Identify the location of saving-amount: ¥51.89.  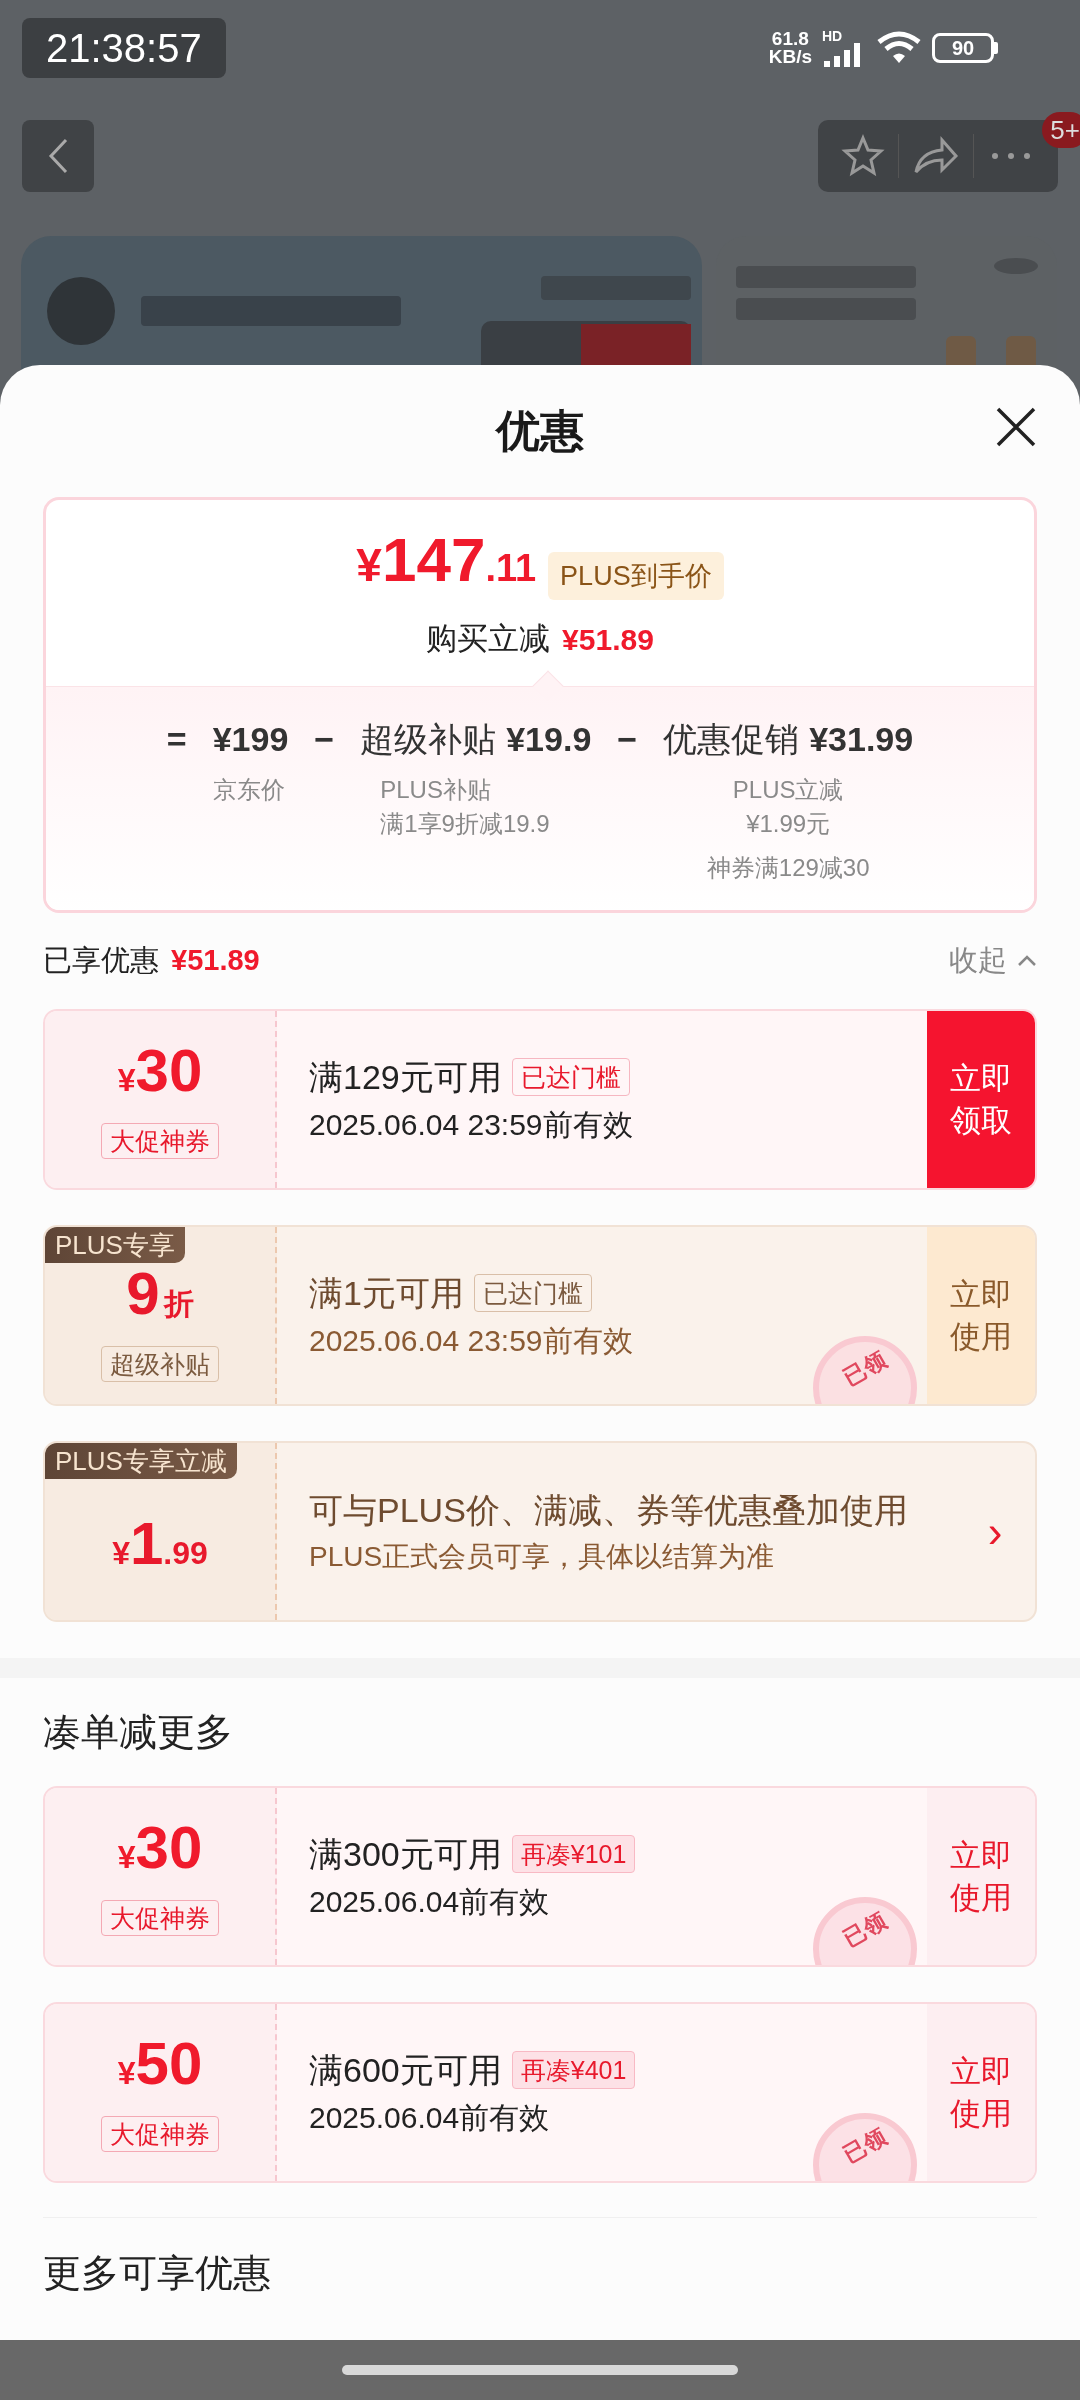
(608, 639).